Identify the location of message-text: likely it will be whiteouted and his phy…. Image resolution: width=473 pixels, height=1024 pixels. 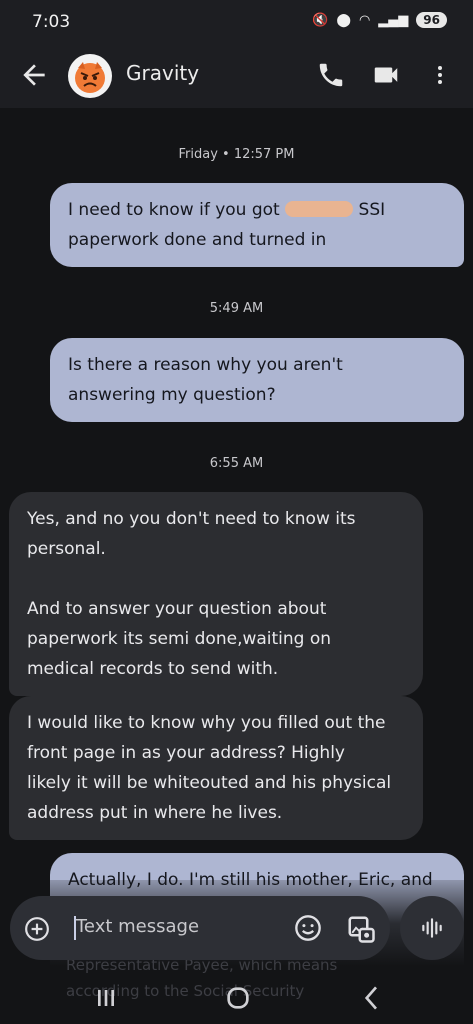
(209, 783).